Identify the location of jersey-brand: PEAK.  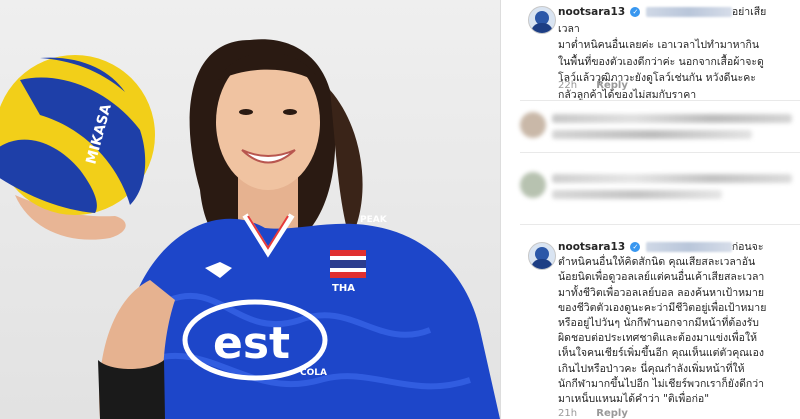
(374, 220).